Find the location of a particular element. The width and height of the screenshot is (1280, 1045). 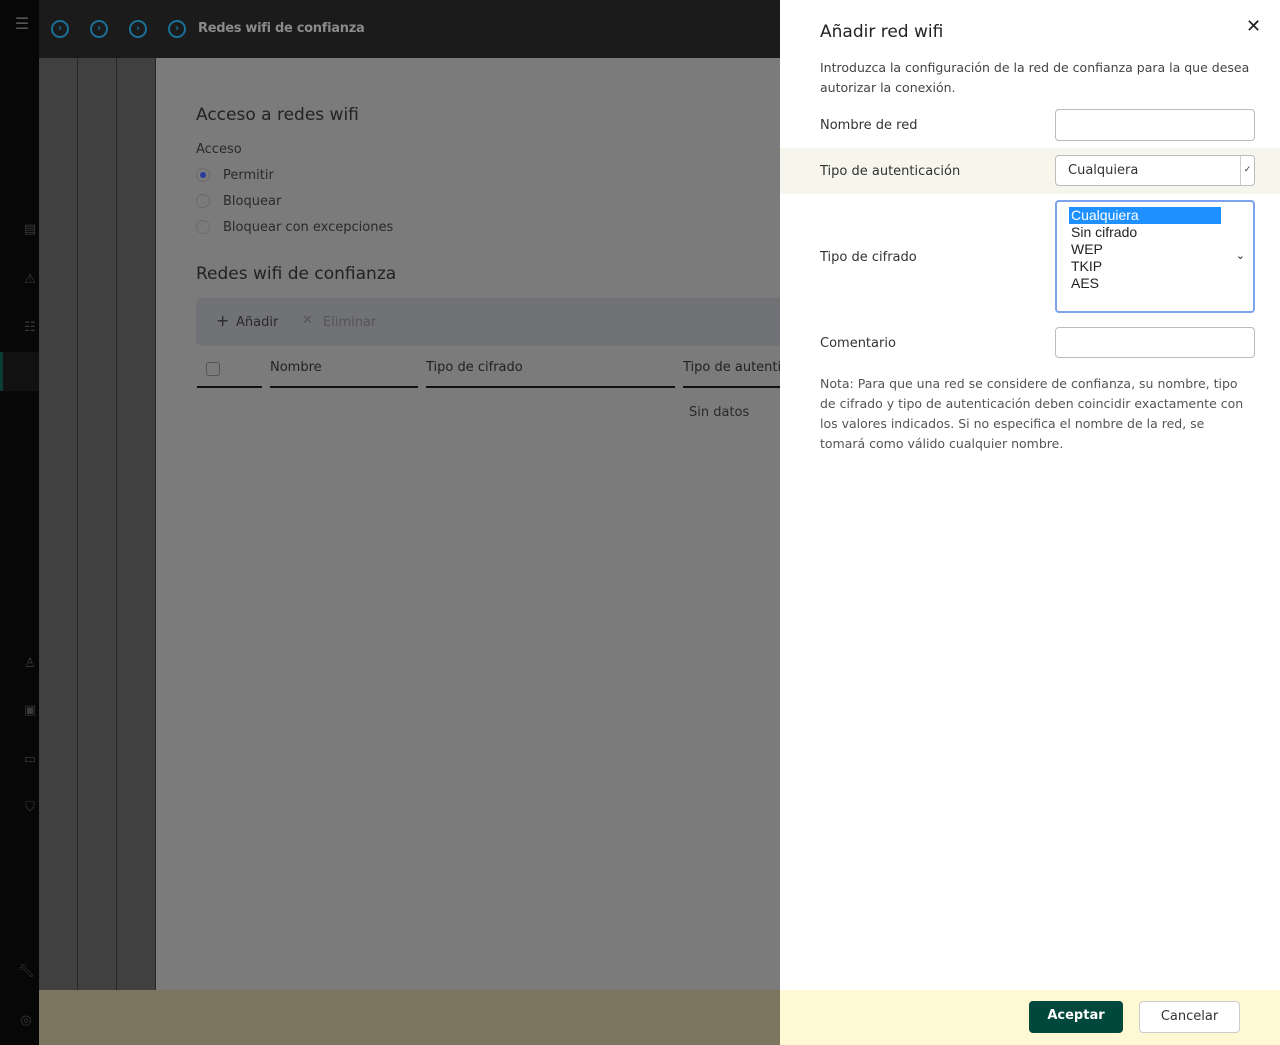

radio-permitir is located at coordinates (203, 175).